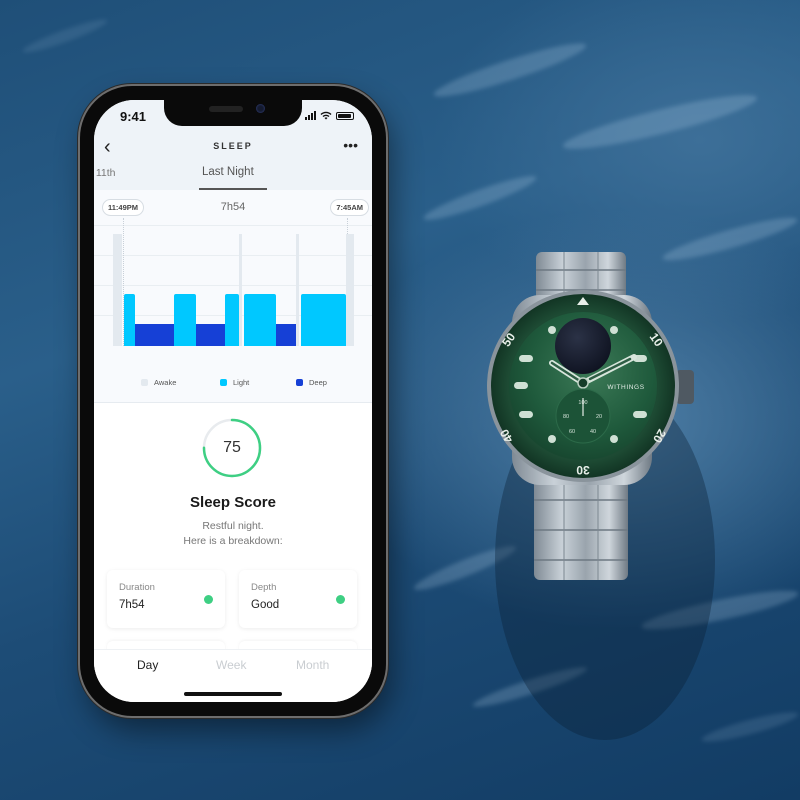 The height and width of the screenshot is (800, 800). I want to click on legend-deep: Deep, so click(311, 382).